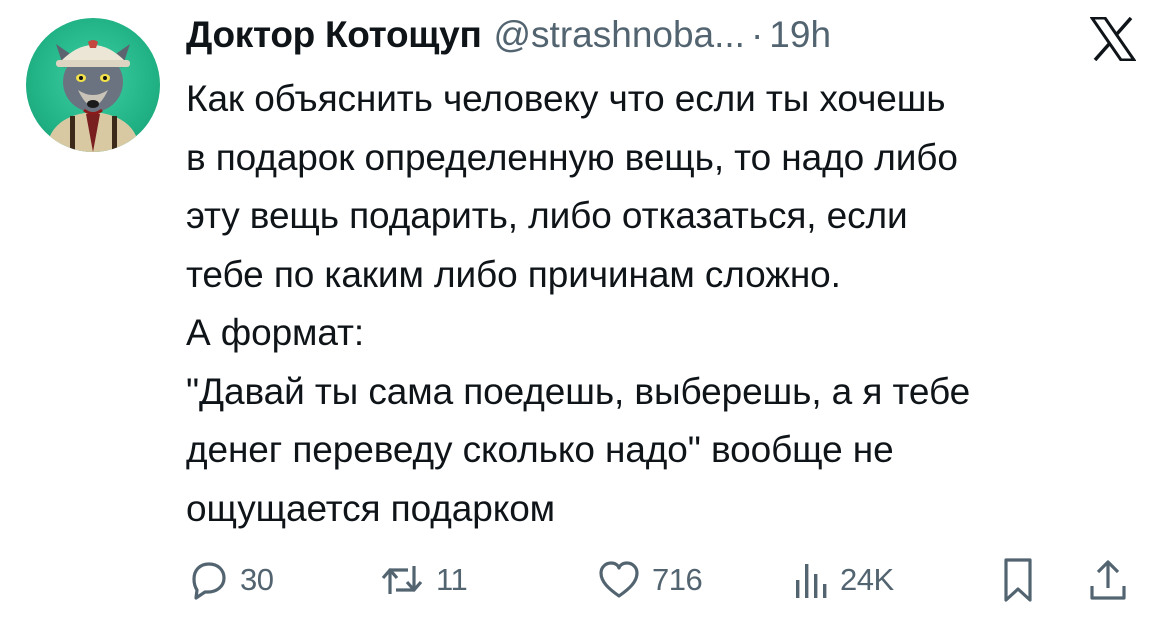 The height and width of the screenshot is (632, 1170). I want to click on views-button: 24K, so click(842, 580).